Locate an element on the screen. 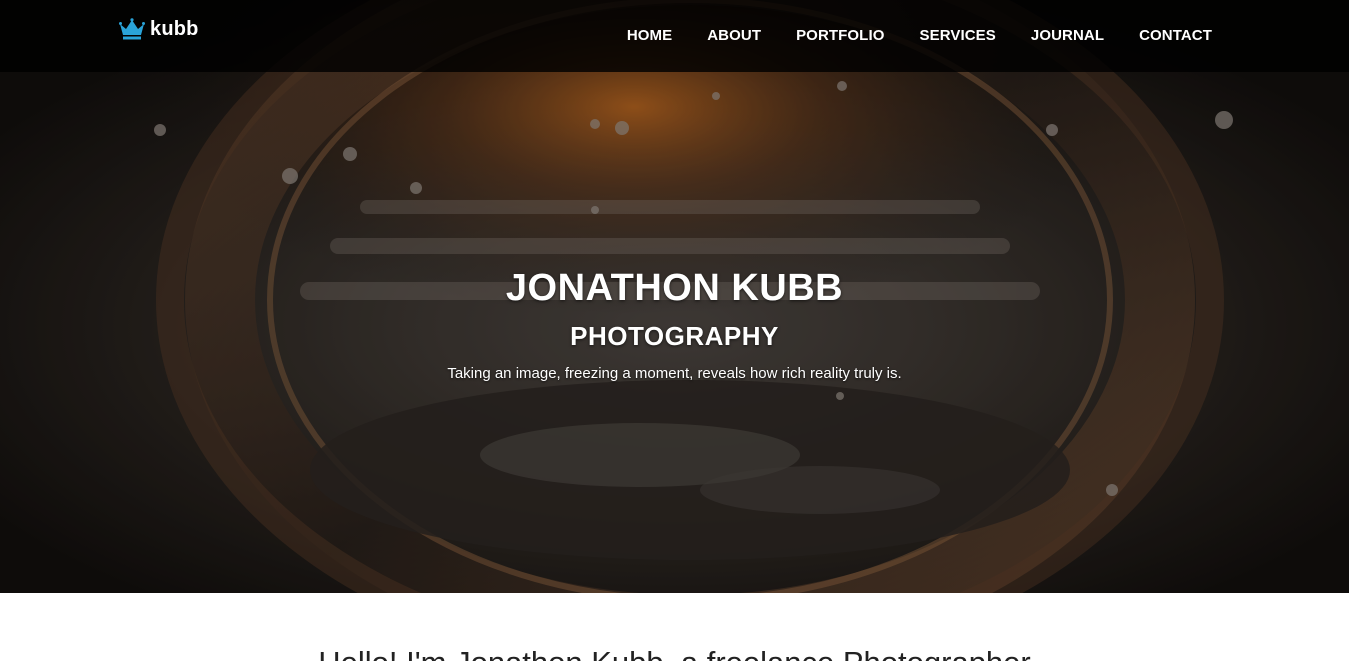 The width and height of the screenshot is (1349, 661). nav-item-services: SERVICES is located at coordinates (957, 36).